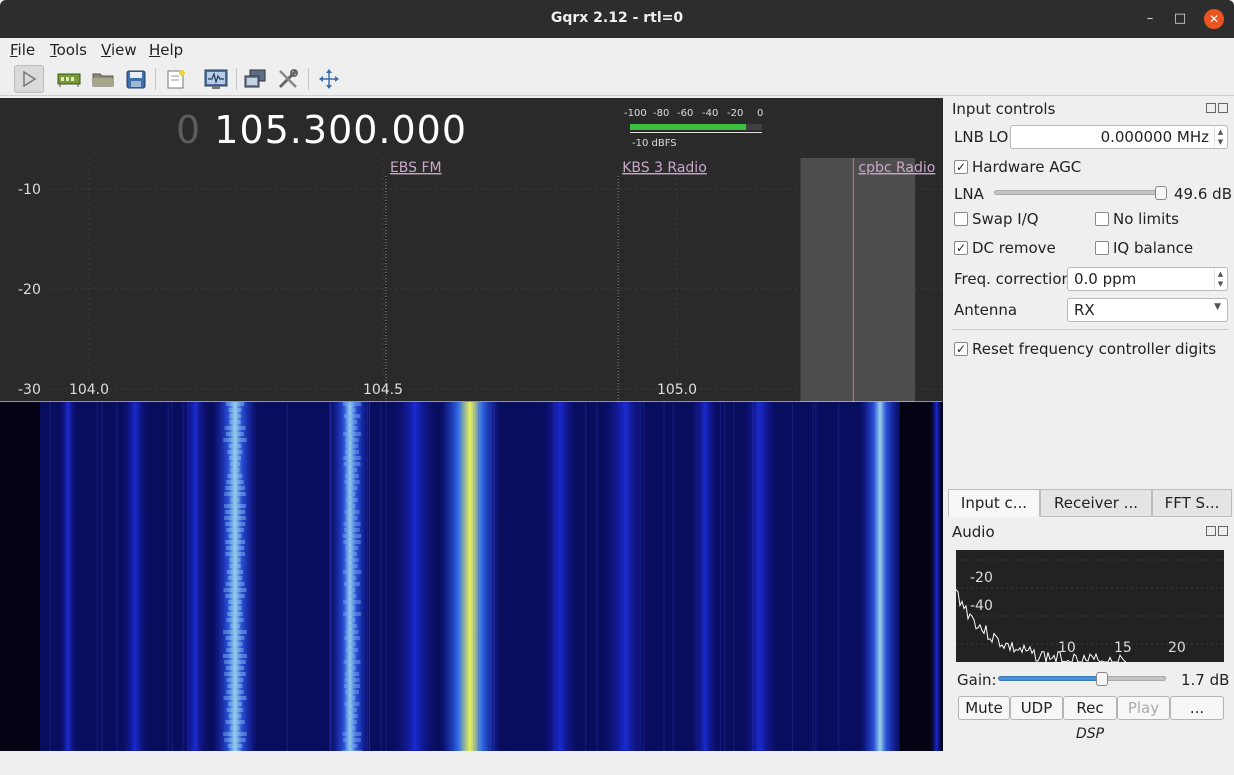  I want to click on menu-help: Help, so click(166, 50).